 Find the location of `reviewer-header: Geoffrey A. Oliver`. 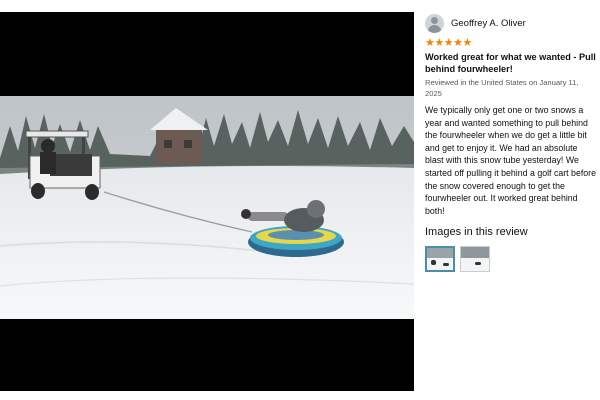

reviewer-header: Geoffrey A. Oliver is located at coordinates (512, 23).